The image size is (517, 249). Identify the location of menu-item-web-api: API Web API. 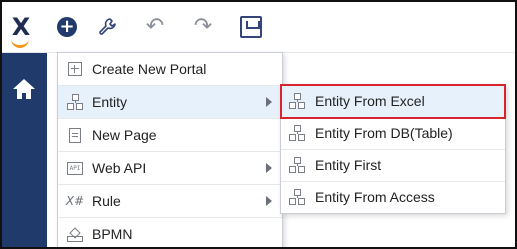
(170, 168).